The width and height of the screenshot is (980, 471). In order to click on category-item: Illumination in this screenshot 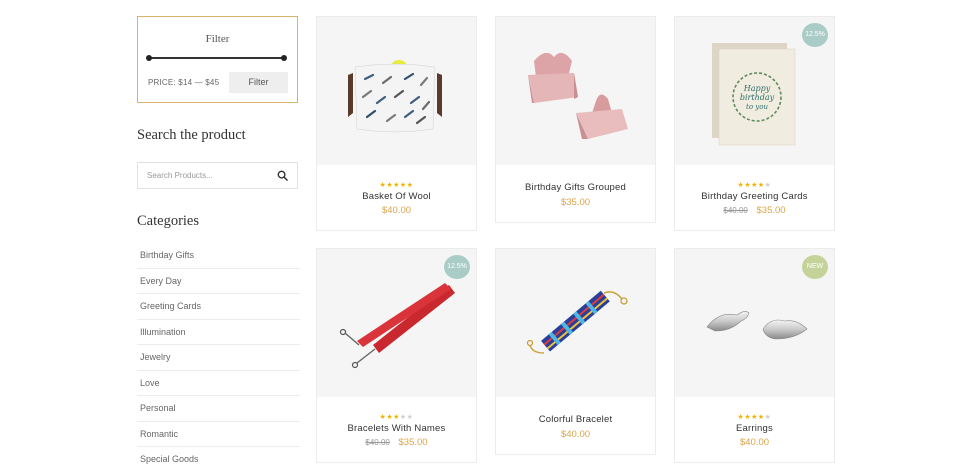, I will do `click(218, 332)`.